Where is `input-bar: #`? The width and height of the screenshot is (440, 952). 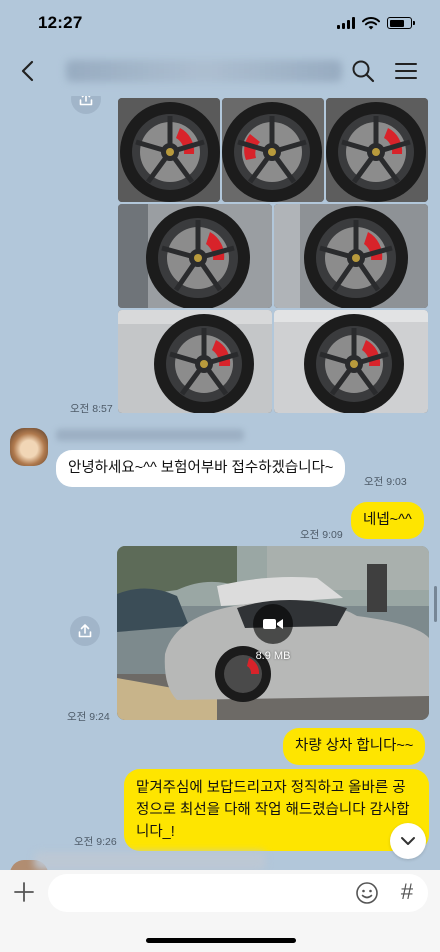 input-bar: # is located at coordinates (220, 911).